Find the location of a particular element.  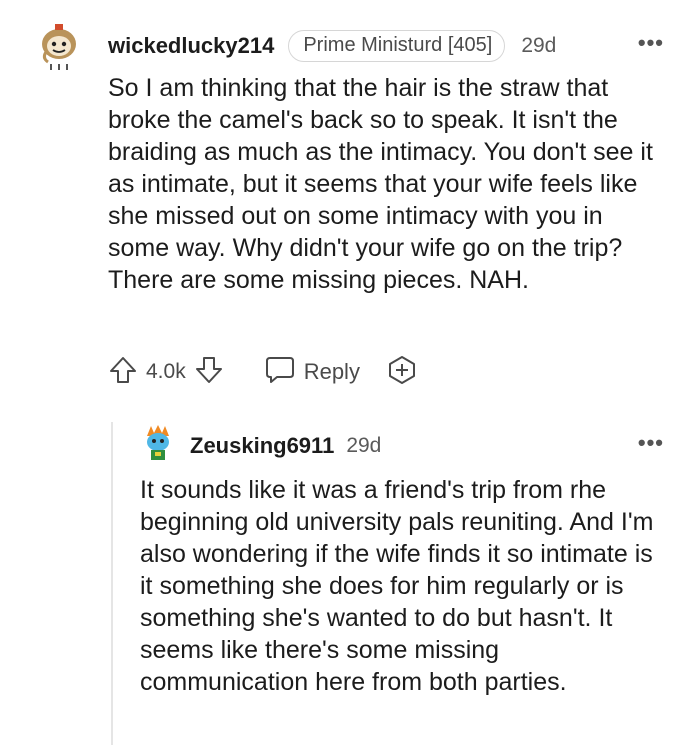

reply-icon is located at coordinates (280, 372).